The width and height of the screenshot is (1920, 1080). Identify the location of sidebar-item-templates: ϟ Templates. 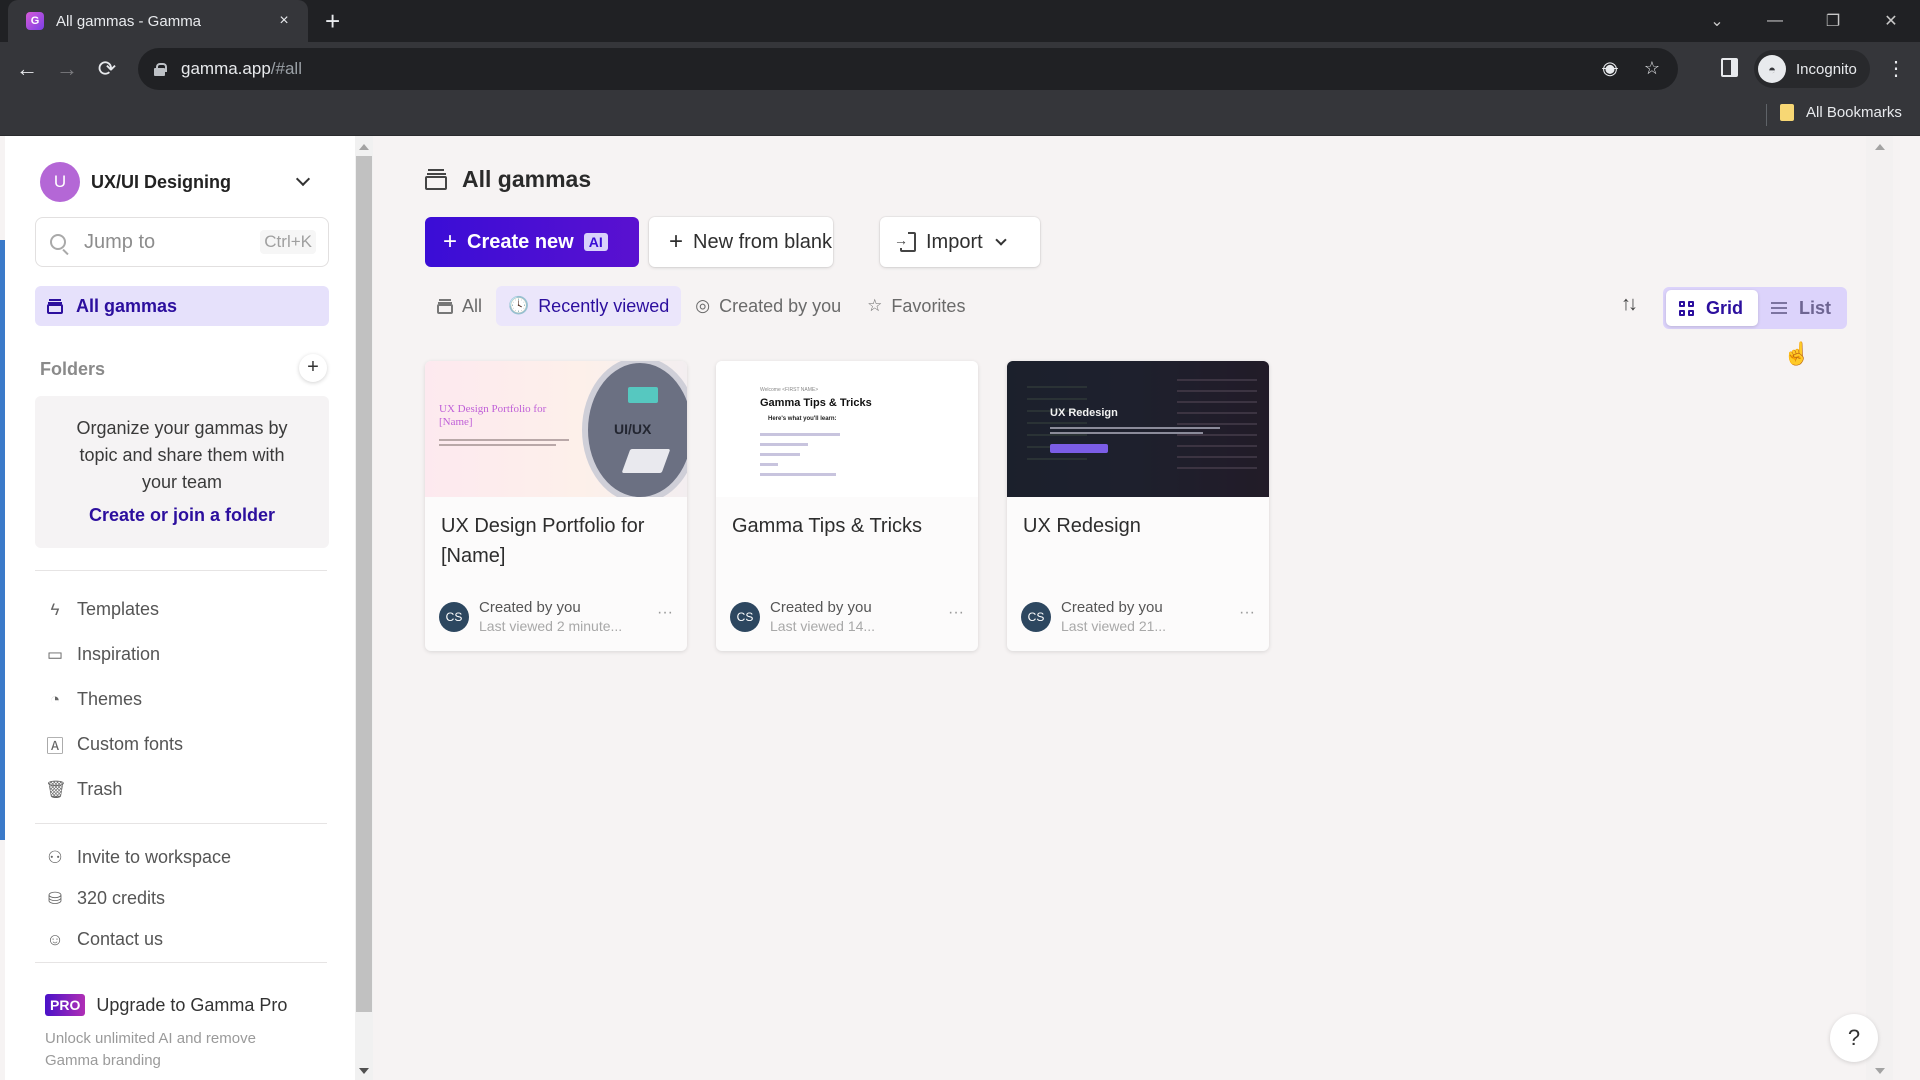
(114, 609).